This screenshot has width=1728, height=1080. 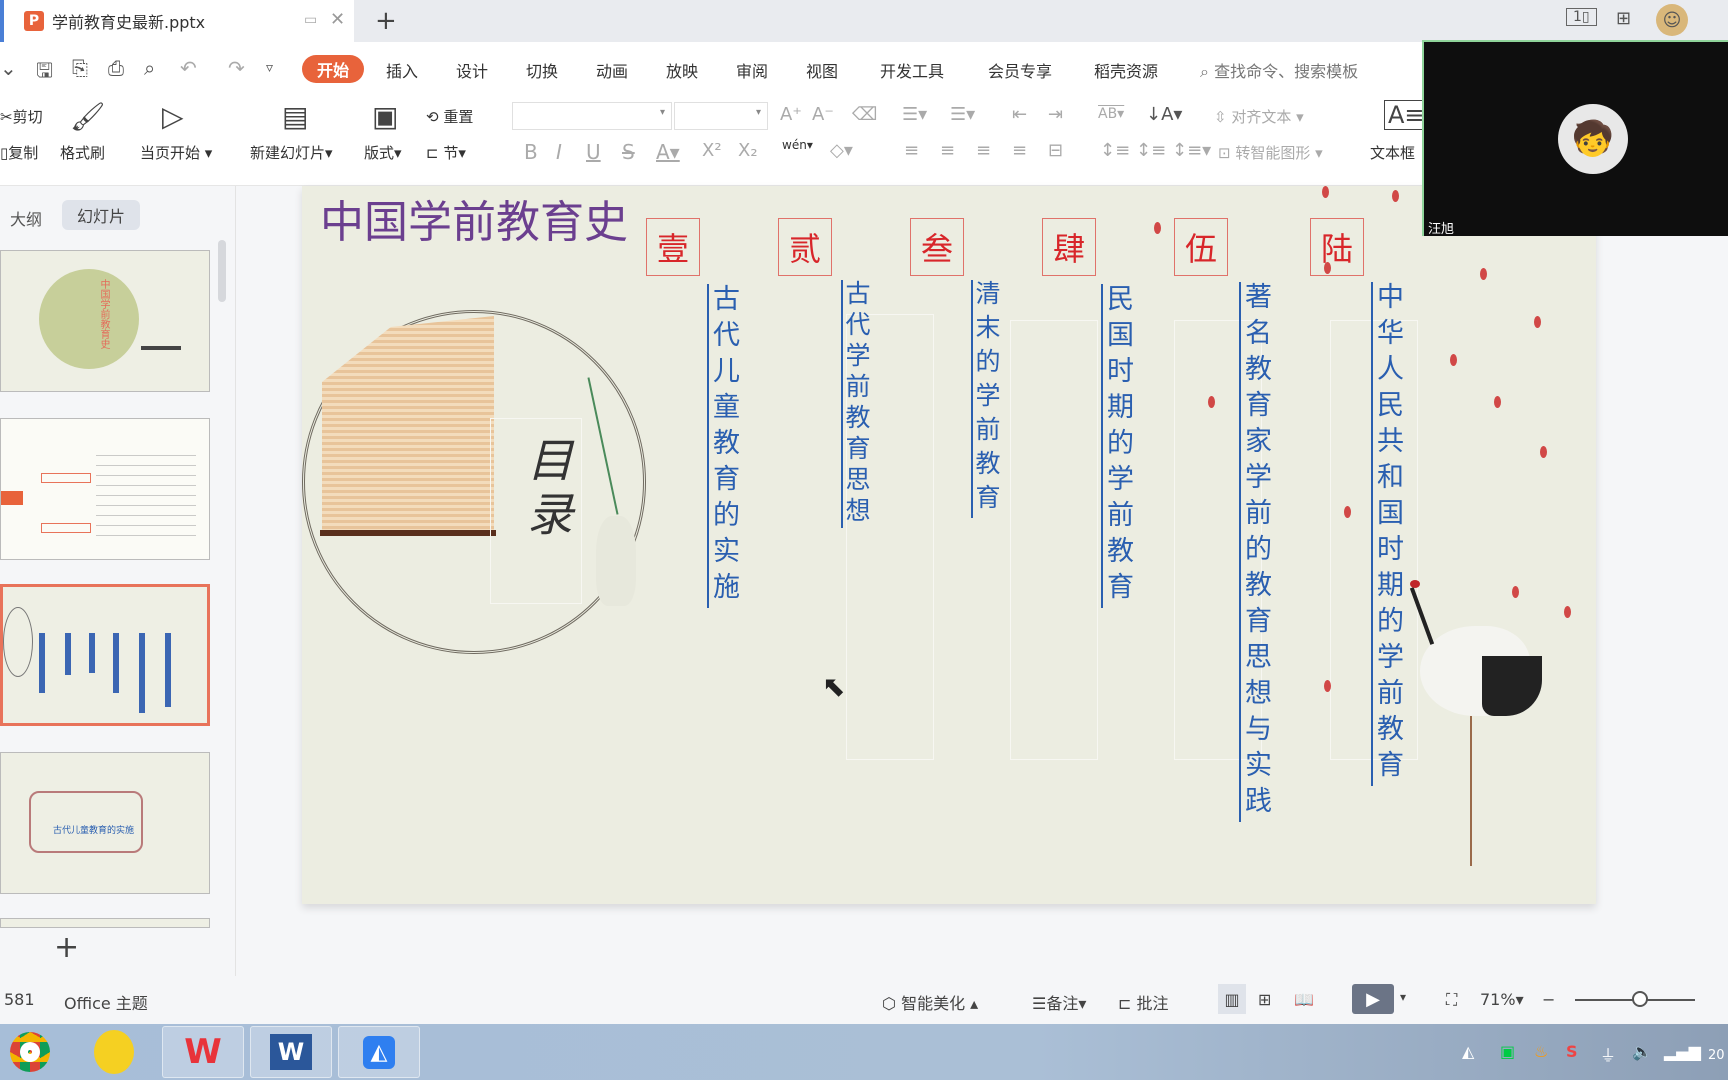 I want to click on cut-button: ✂剪切, so click(x=21, y=116).